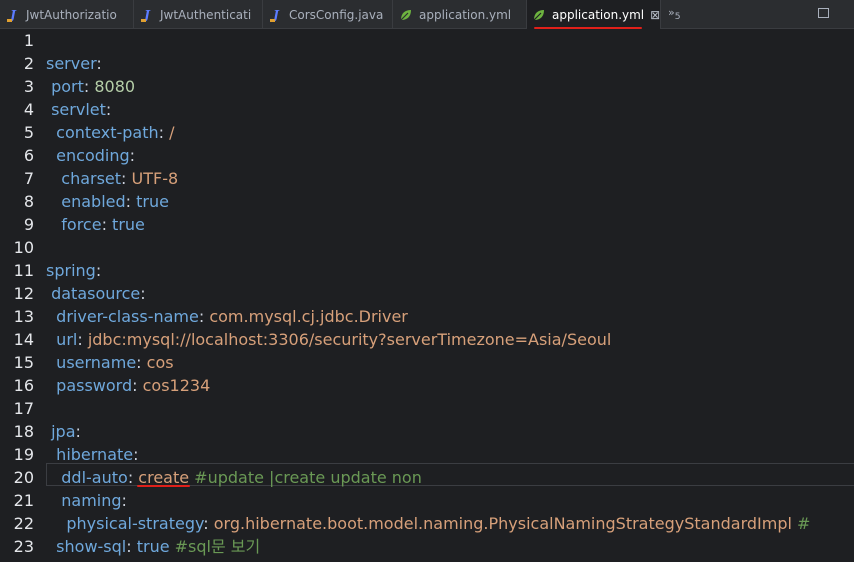 This screenshot has height=562, width=854. I want to click on code-line: 6 encoding:, so click(427, 155).